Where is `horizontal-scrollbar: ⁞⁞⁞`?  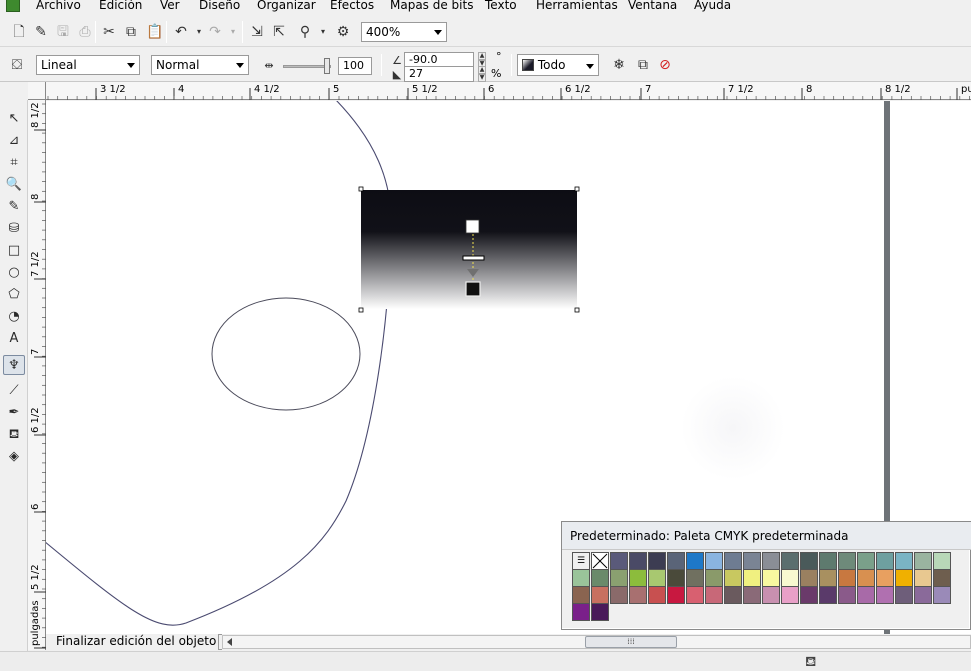 horizontal-scrollbar: ⁞⁞⁞ is located at coordinates (596, 642).